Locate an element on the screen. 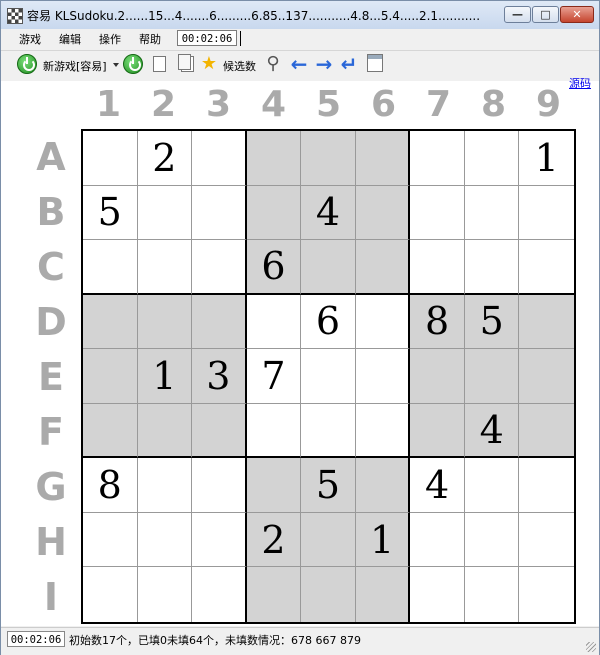 The height and width of the screenshot is (655, 600). magnifier-icon: ⚲ is located at coordinates (273, 64).